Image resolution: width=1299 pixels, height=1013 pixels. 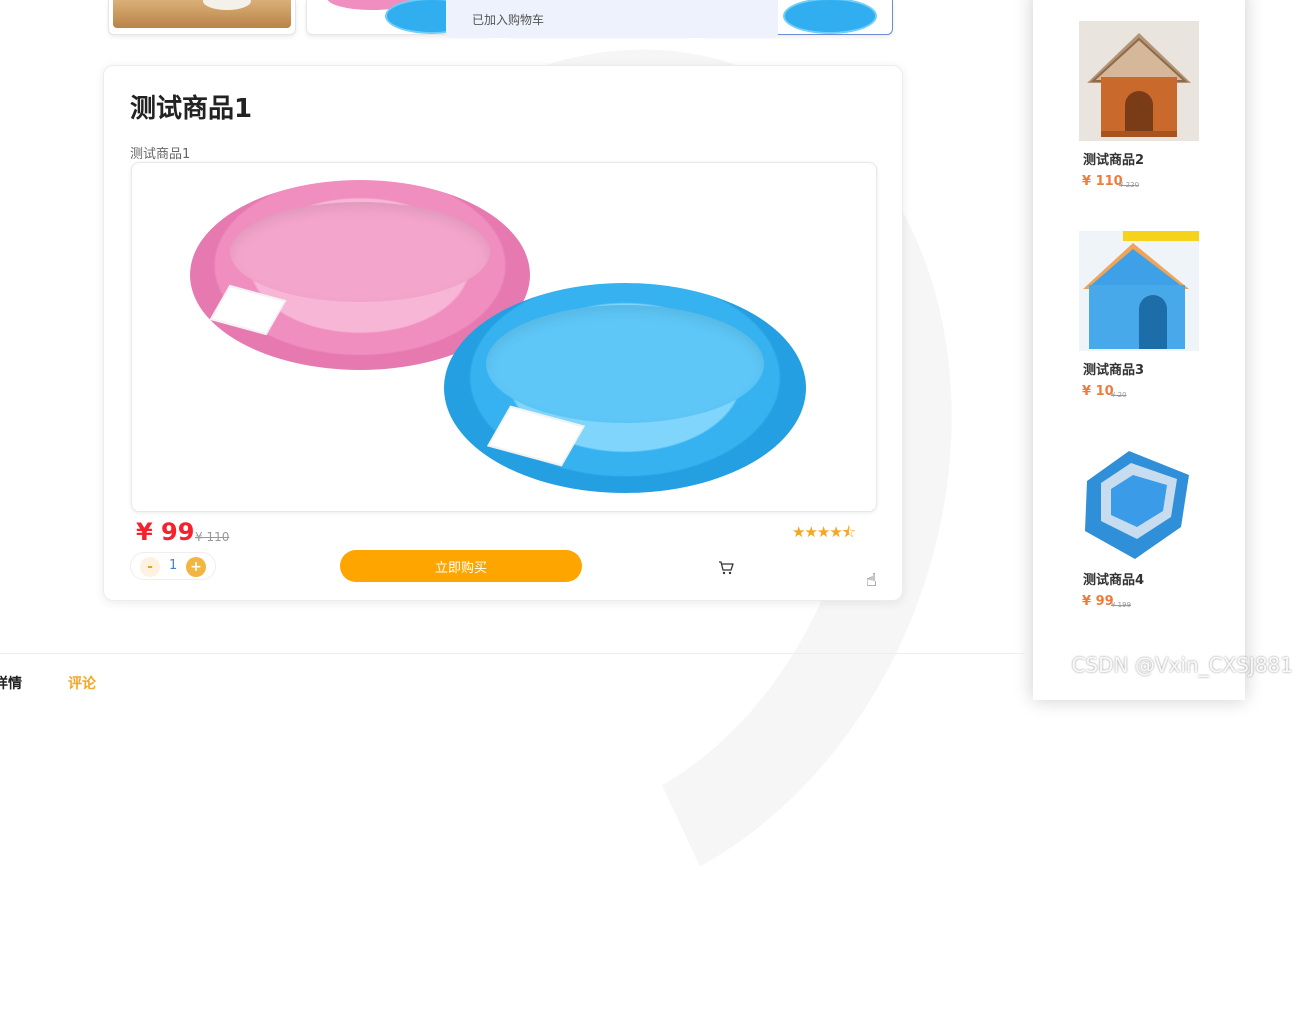 I want to click on original-price: ¥ 110, so click(x=212, y=537).